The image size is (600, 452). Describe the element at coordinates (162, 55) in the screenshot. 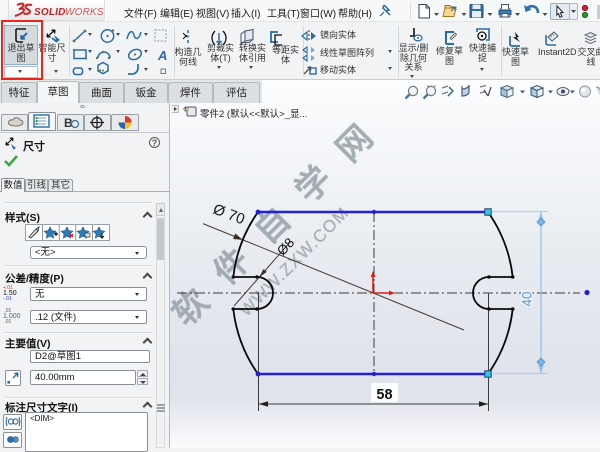

I see `svg-text: A` at that location.